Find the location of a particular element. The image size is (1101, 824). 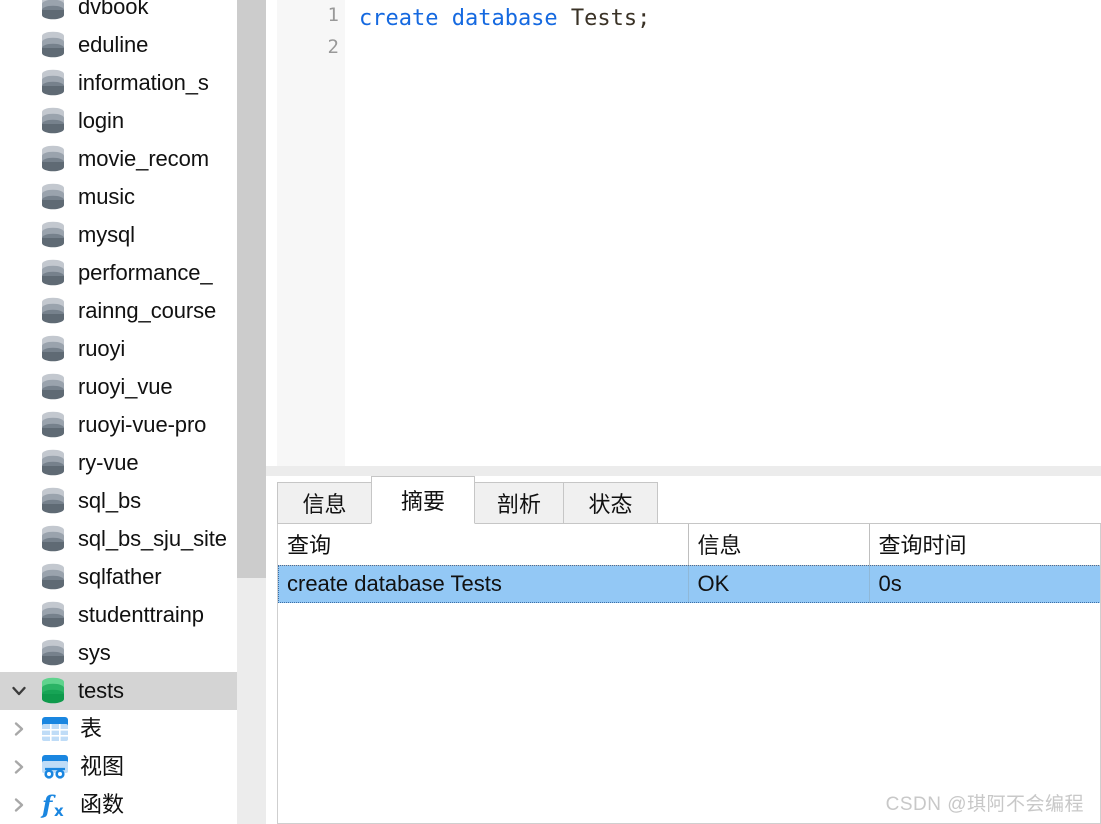

sidebar-item-sys: sys is located at coordinates (118, 653).